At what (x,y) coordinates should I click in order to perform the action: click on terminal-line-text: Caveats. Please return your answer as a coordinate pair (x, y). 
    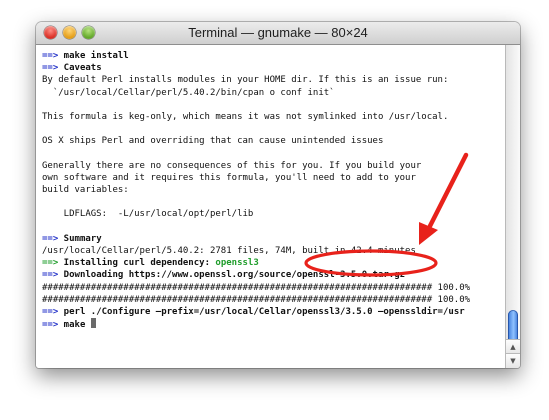
    Looking at the image, I should click on (80, 68).